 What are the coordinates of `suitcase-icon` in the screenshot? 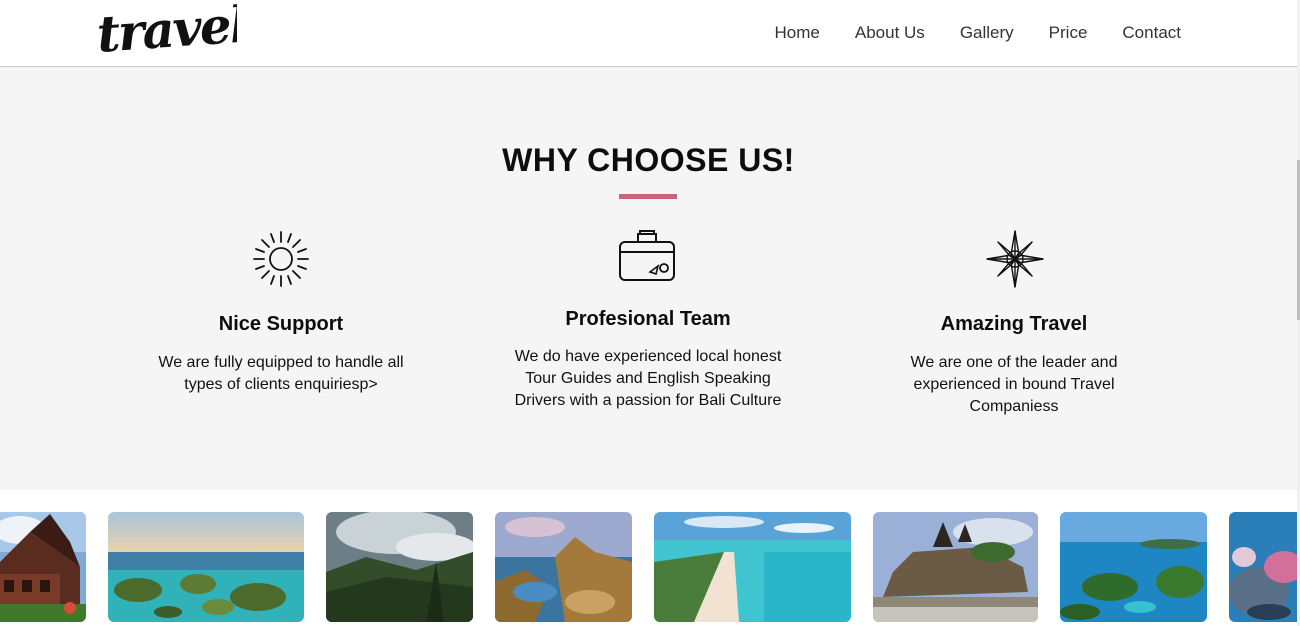 It's located at (647, 255).